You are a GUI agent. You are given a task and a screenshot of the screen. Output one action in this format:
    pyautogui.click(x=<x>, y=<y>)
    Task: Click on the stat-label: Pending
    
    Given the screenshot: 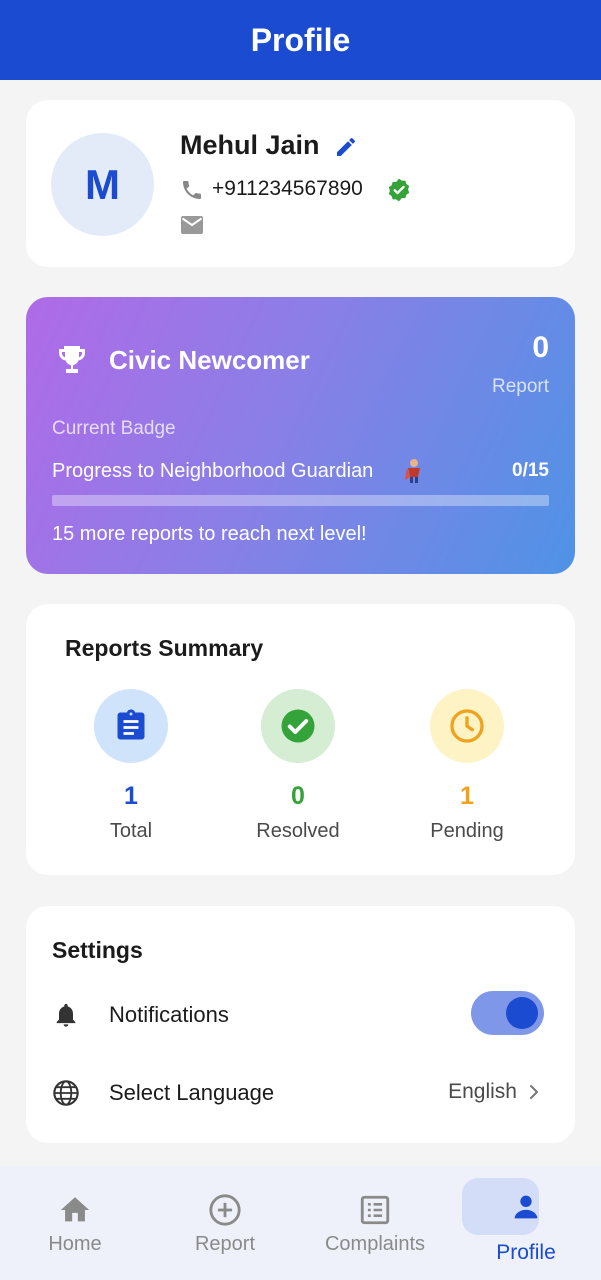 What is the action you would take?
    pyautogui.click(x=467, y=831)
    